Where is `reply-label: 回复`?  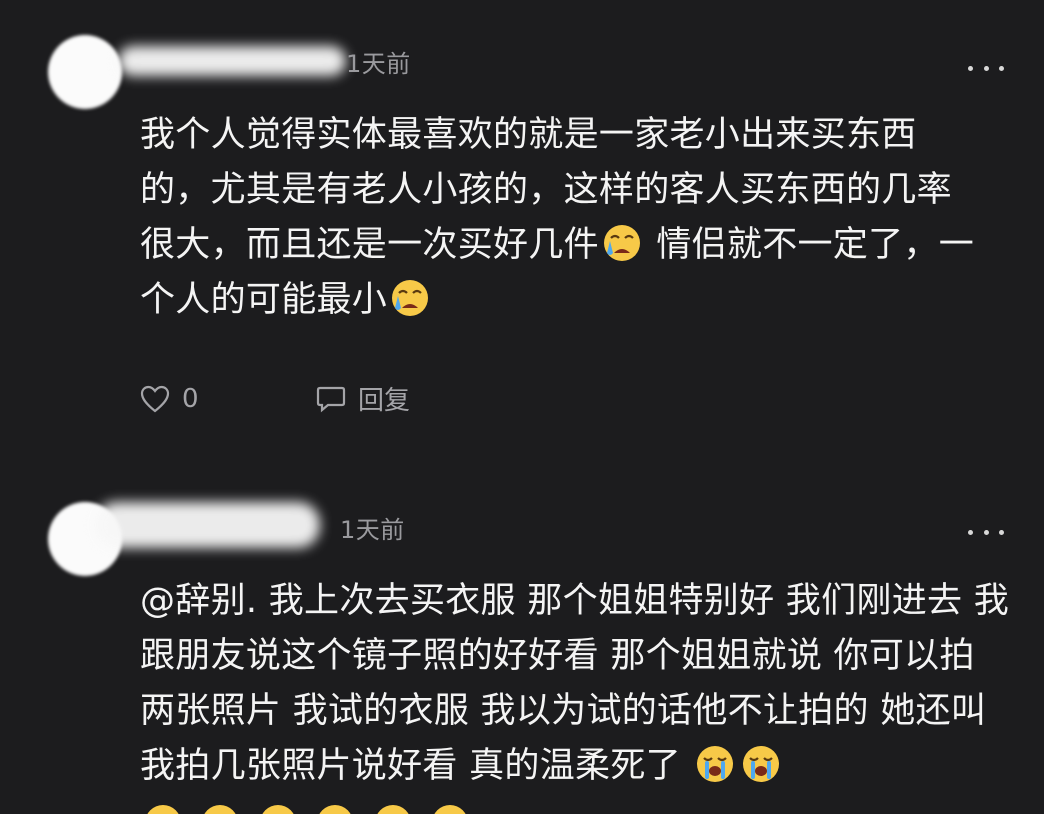 reply-label: 回复 is located at coordinates (384, 401).